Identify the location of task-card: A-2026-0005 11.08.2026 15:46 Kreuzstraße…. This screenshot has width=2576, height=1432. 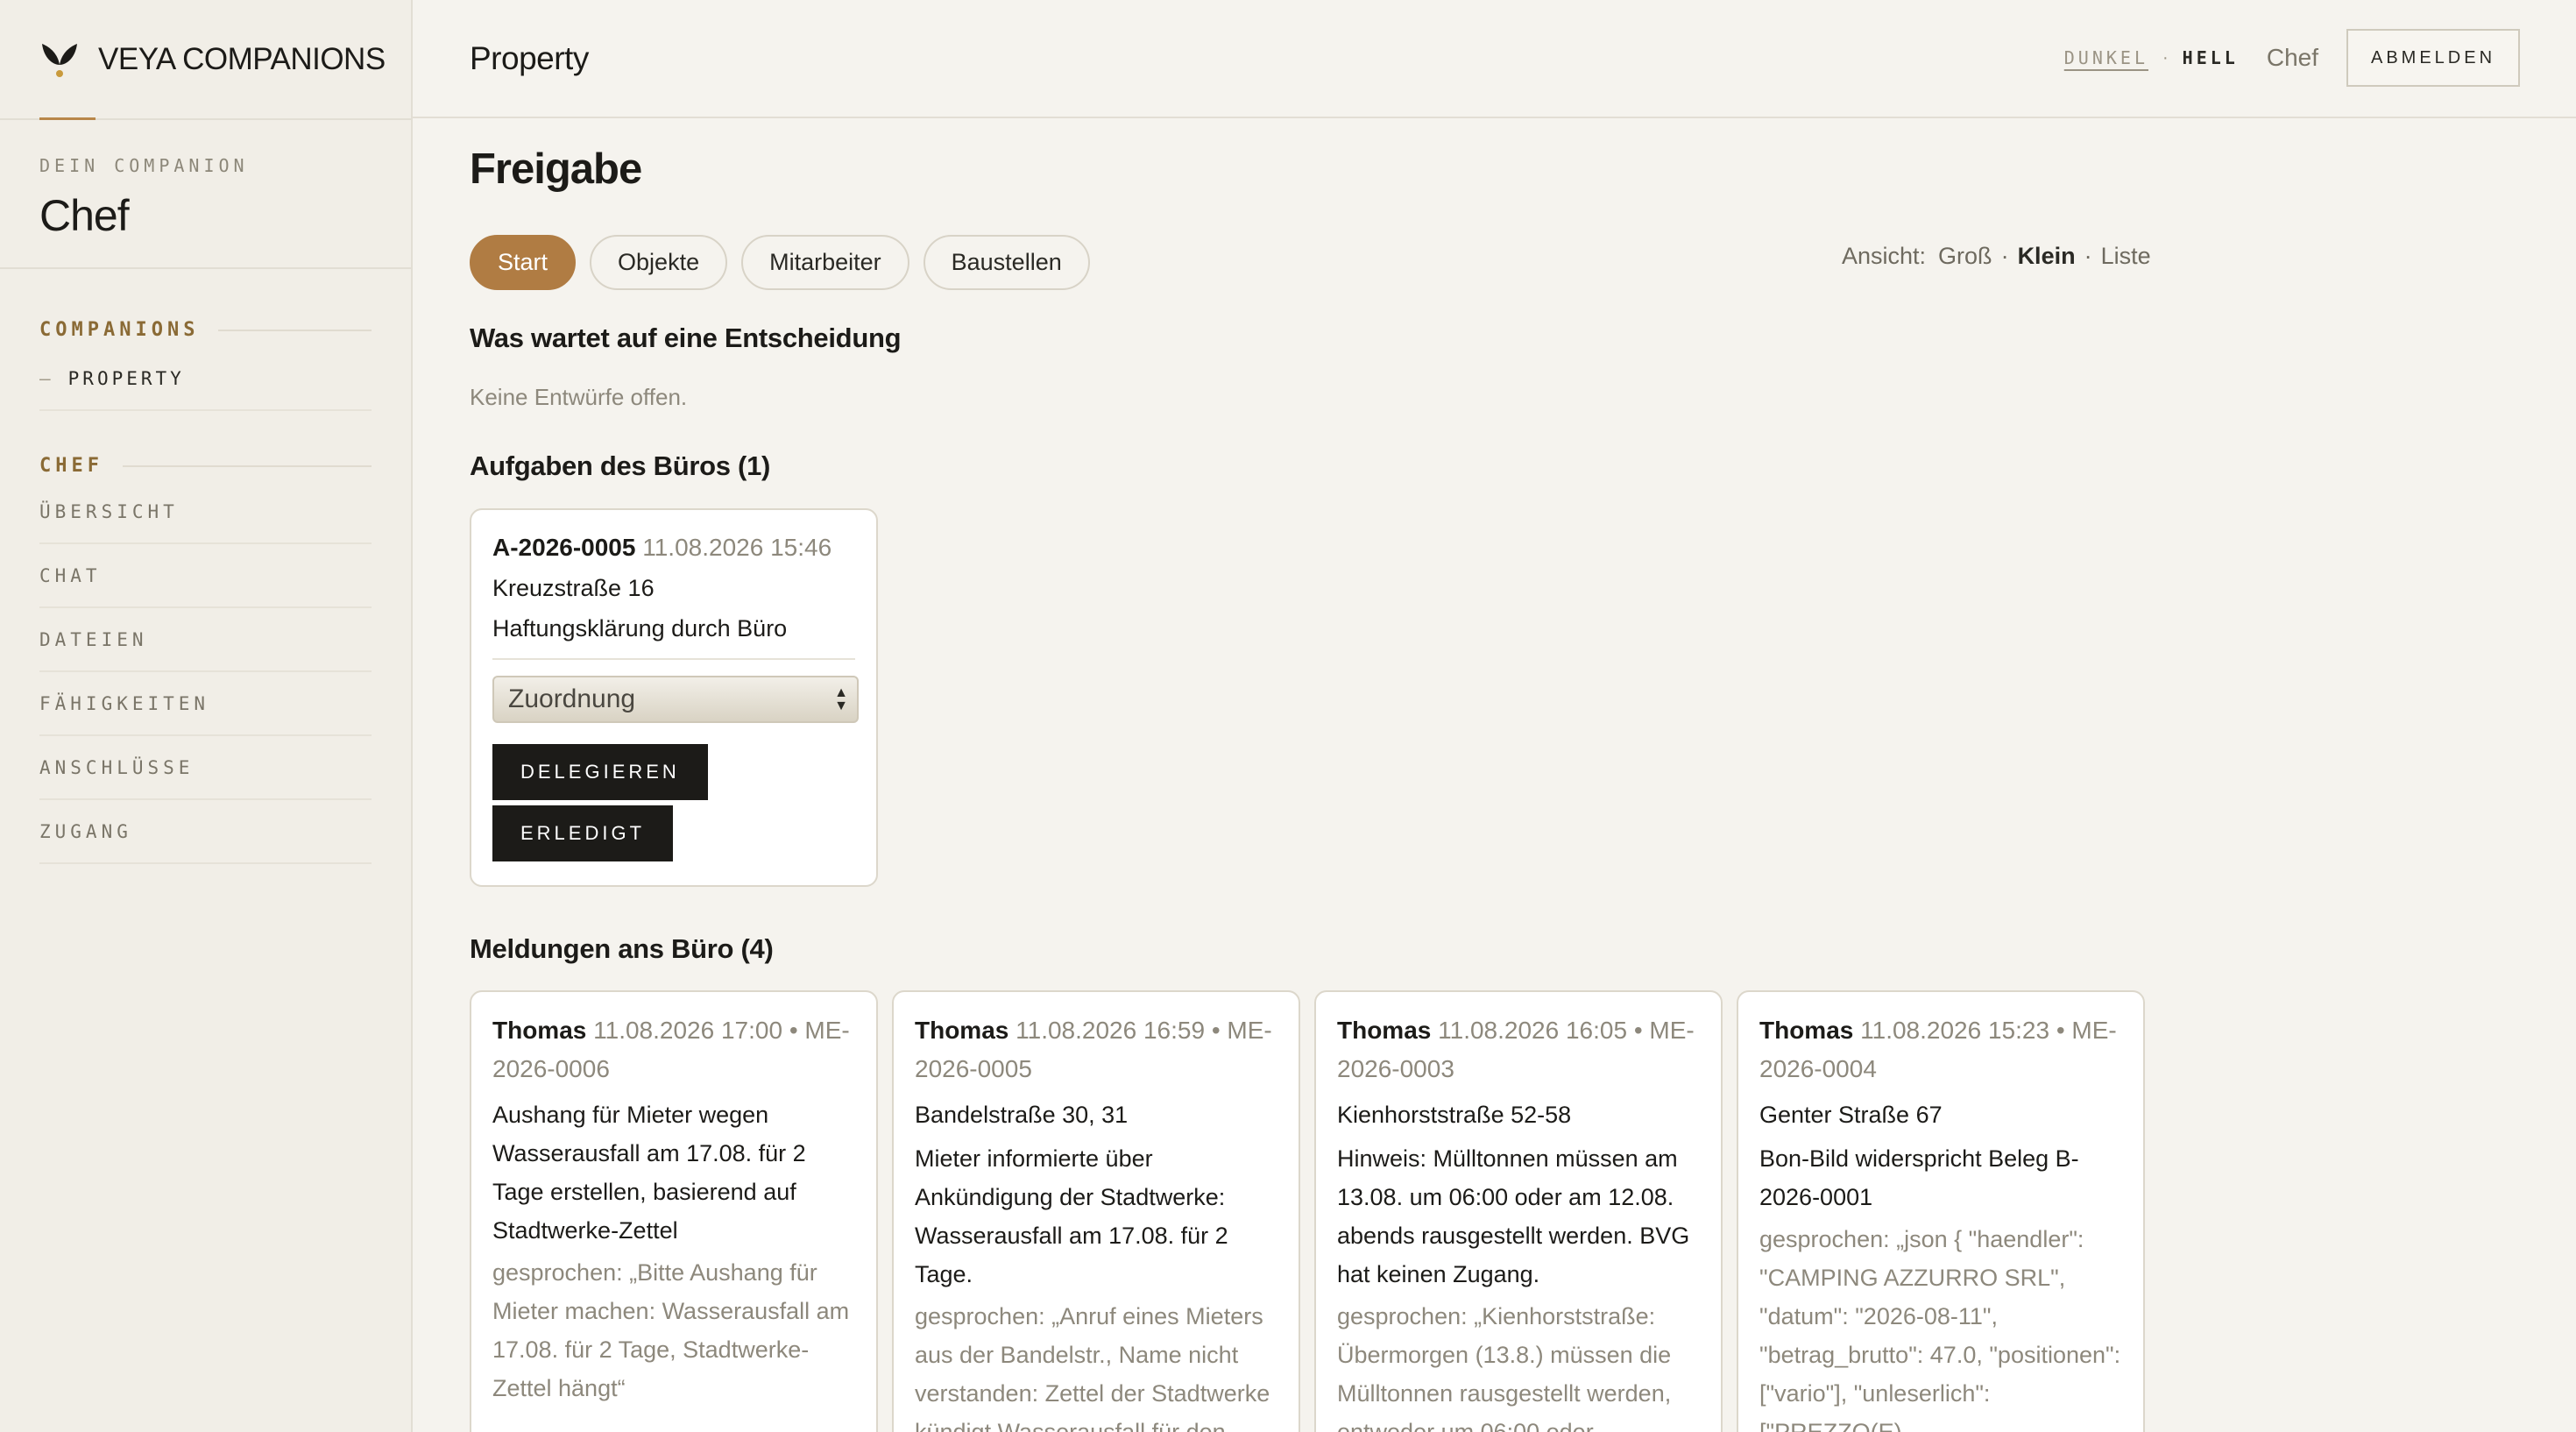
(674, 697).